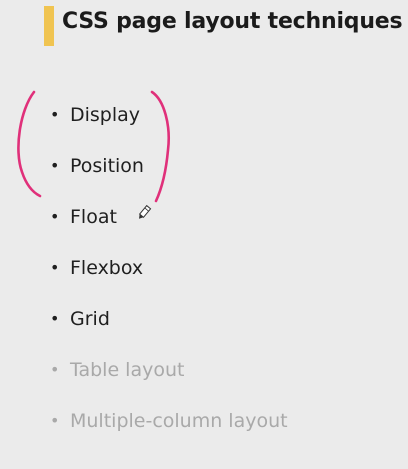 This screenshot has width=408, height=469. I want to click on list-item-multiple-column-layout: • Multiple-column layout, so click(169, 421).